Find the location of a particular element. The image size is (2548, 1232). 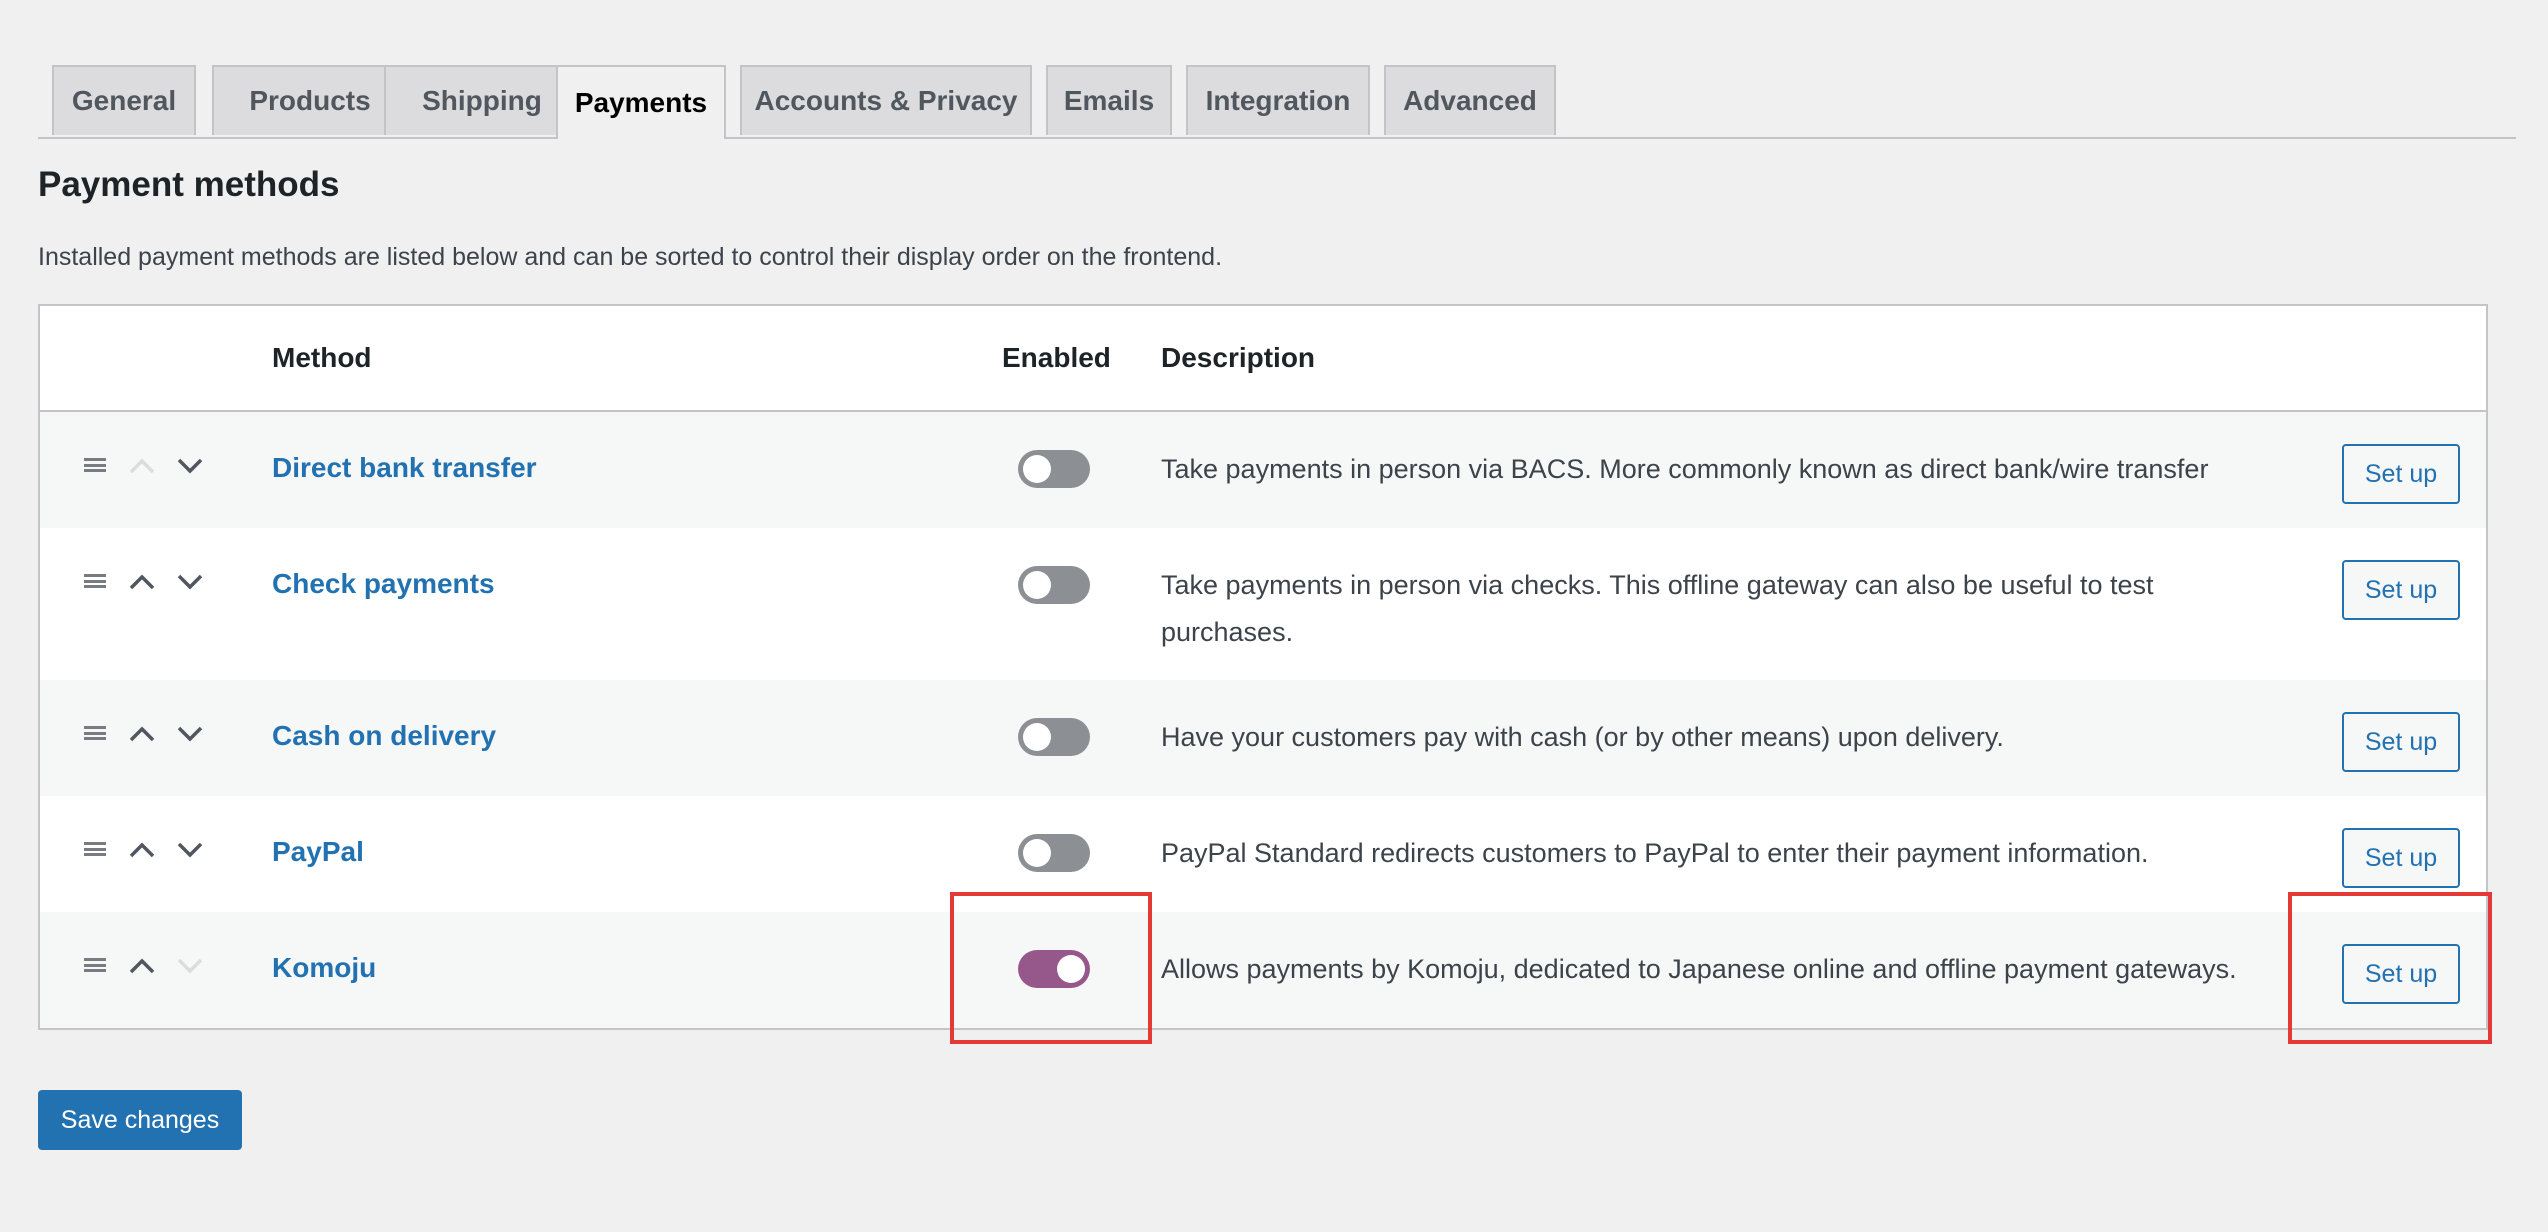

highlight-box-setup is located at coordinates (2390, 968).